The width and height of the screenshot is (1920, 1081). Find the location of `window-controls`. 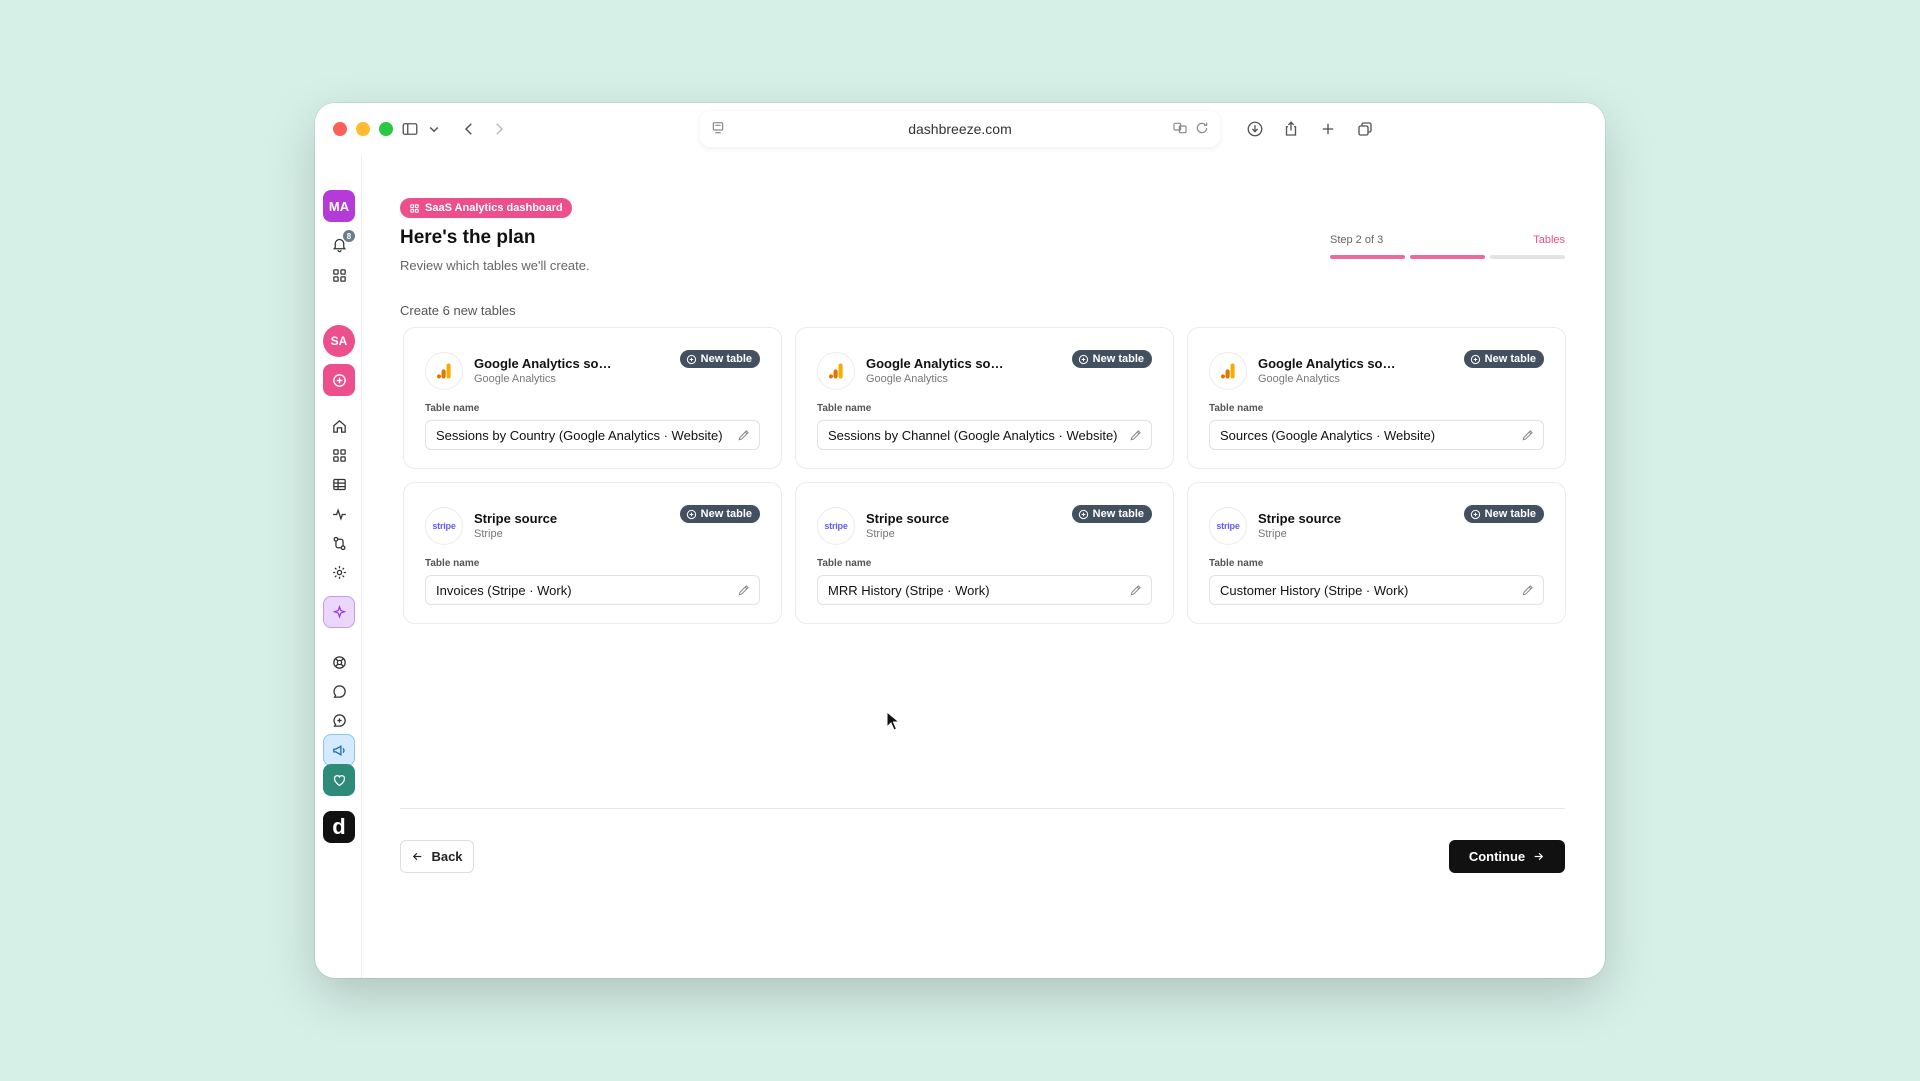

window-controls is located at coordinates (363, 129).